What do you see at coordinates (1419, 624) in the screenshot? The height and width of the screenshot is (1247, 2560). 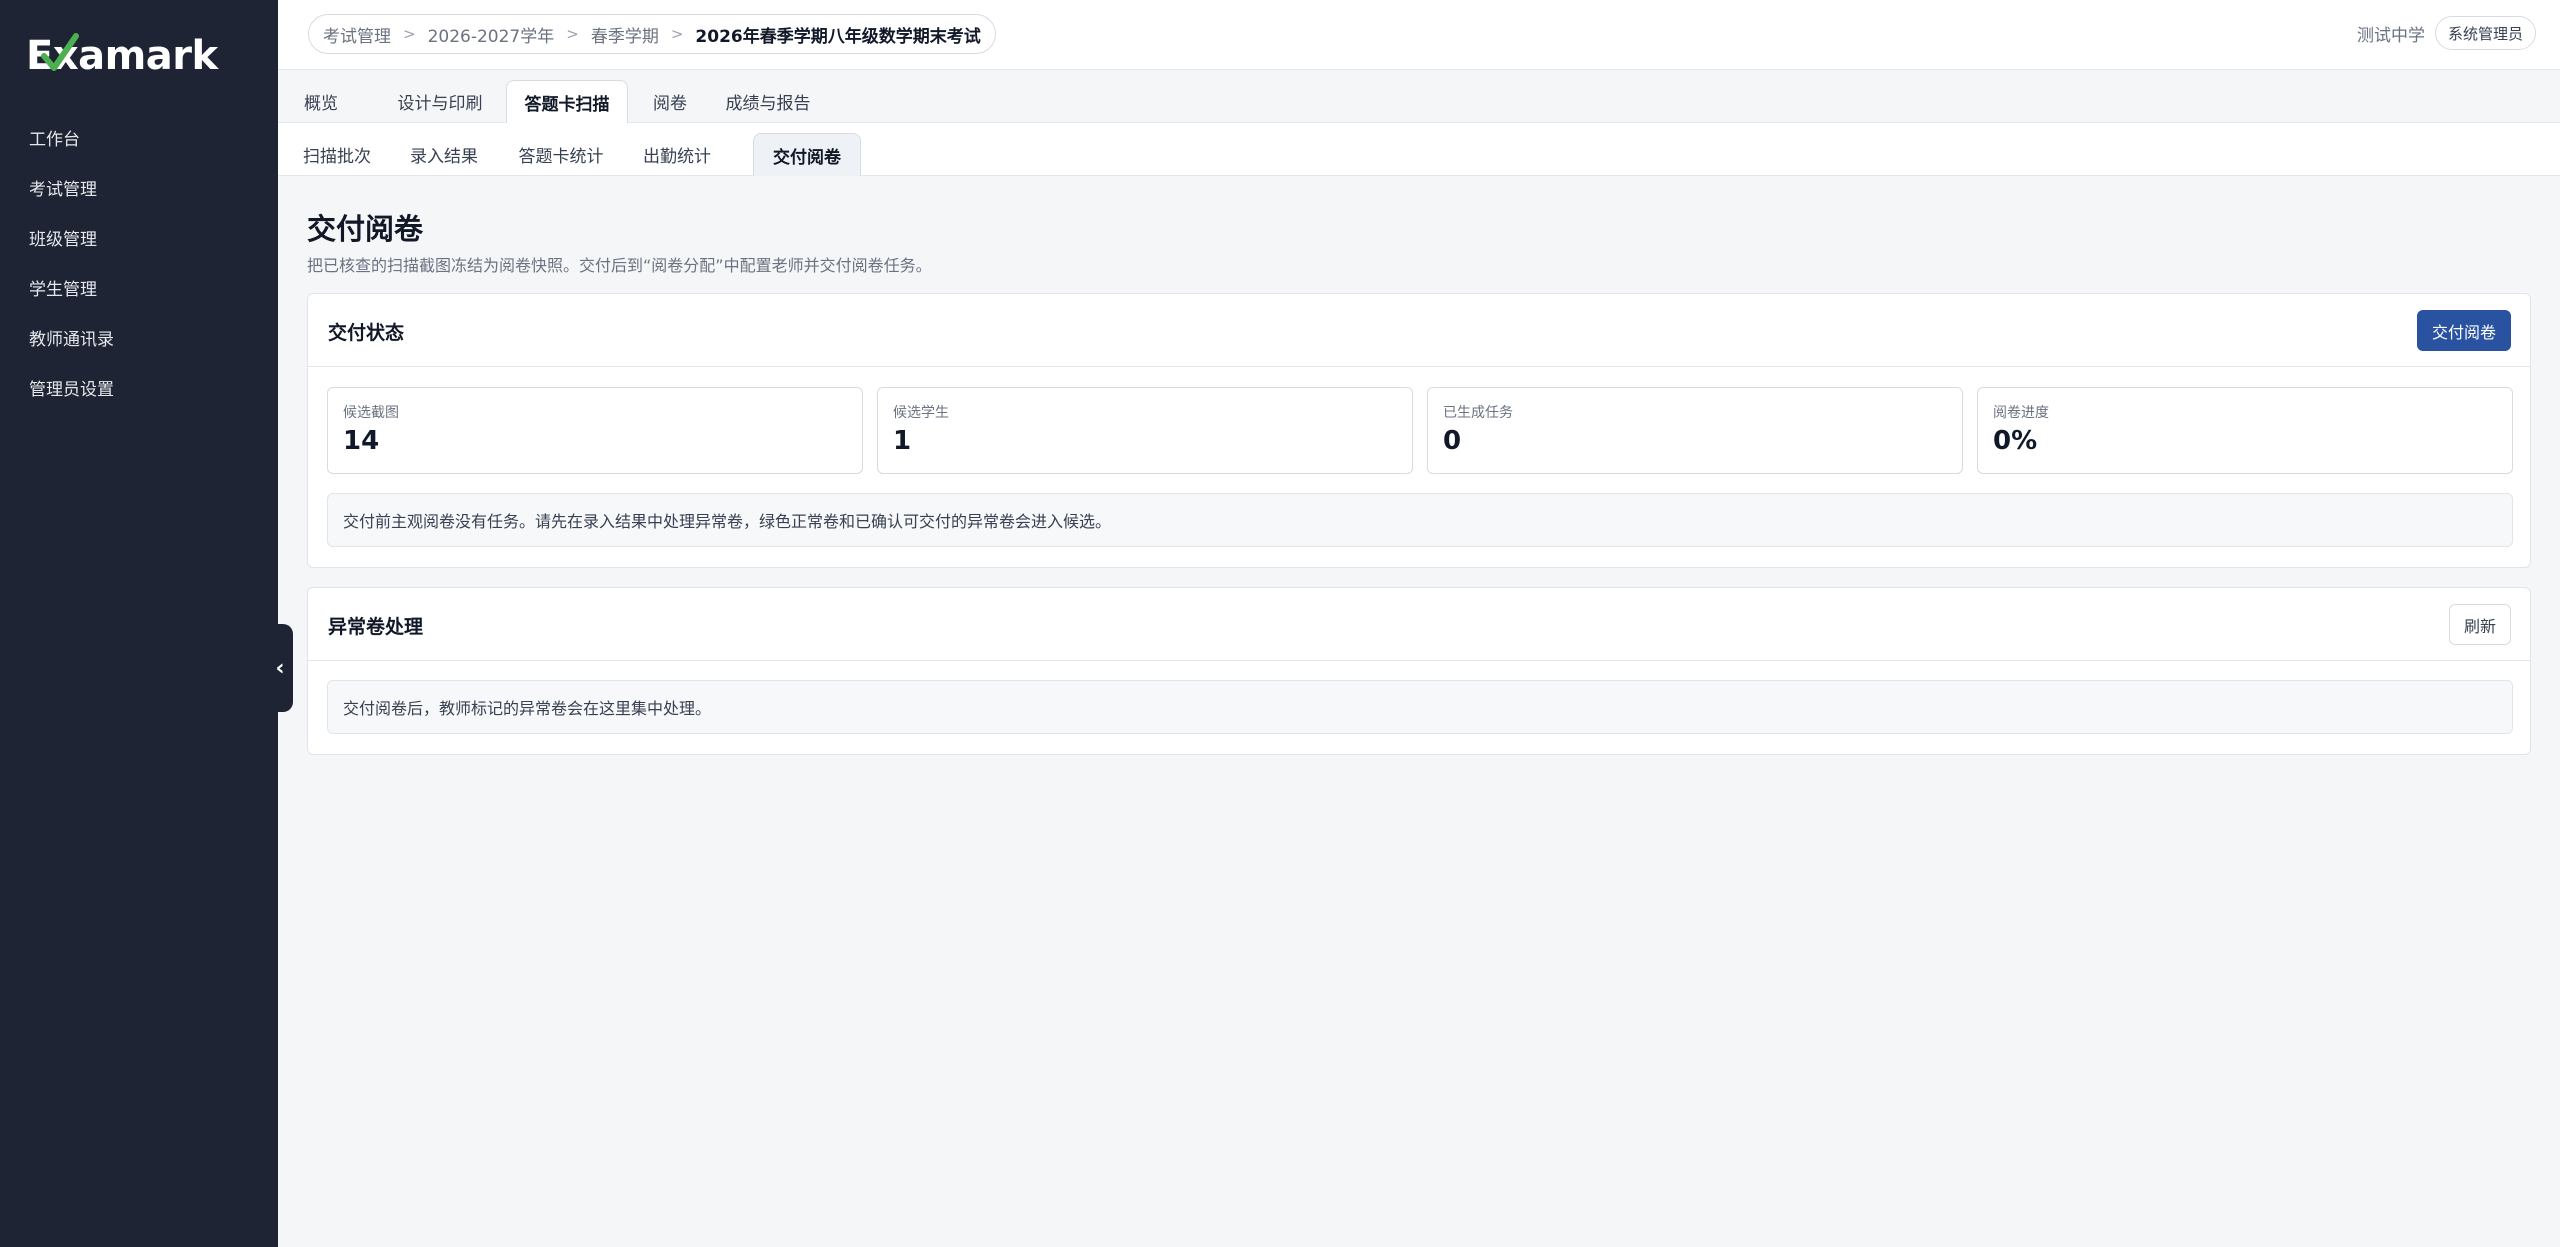 I see `card-header: 异常卷处理 刷新` at bounding box center [1419, 624].